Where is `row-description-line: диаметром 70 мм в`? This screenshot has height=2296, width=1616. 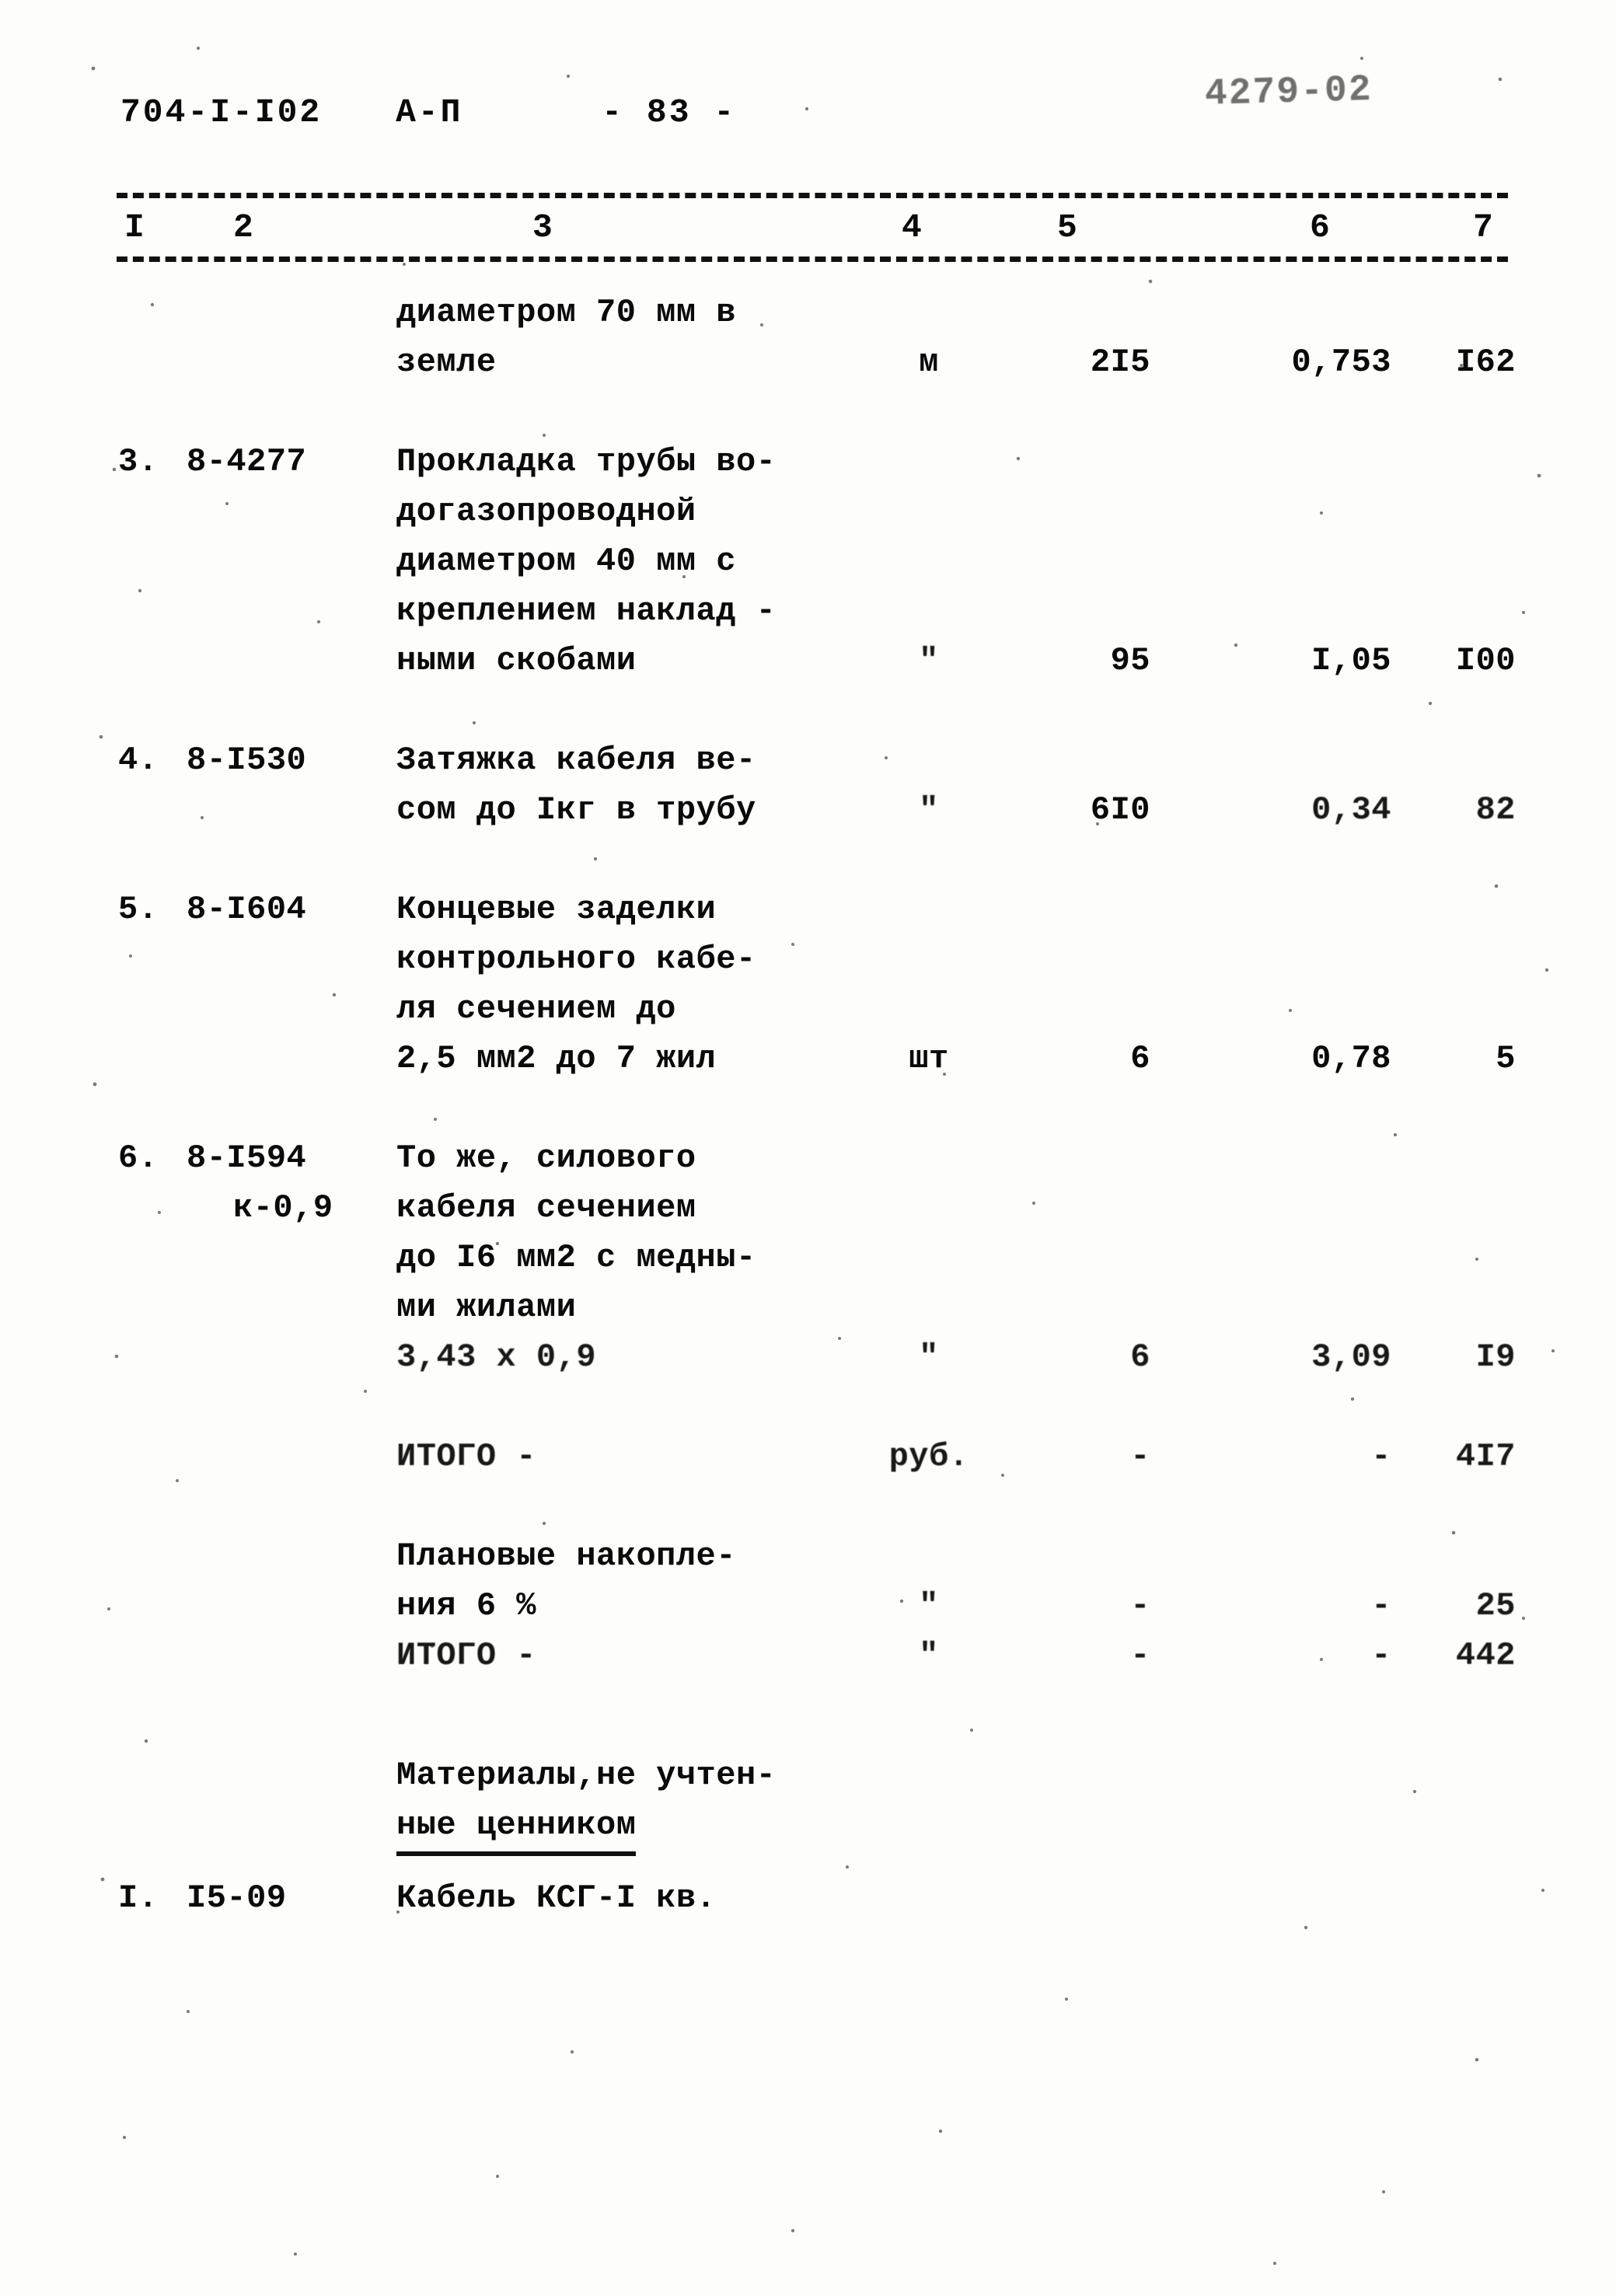 row-description-line: диаметром 70 мм в is located at coordinates (566, 312).